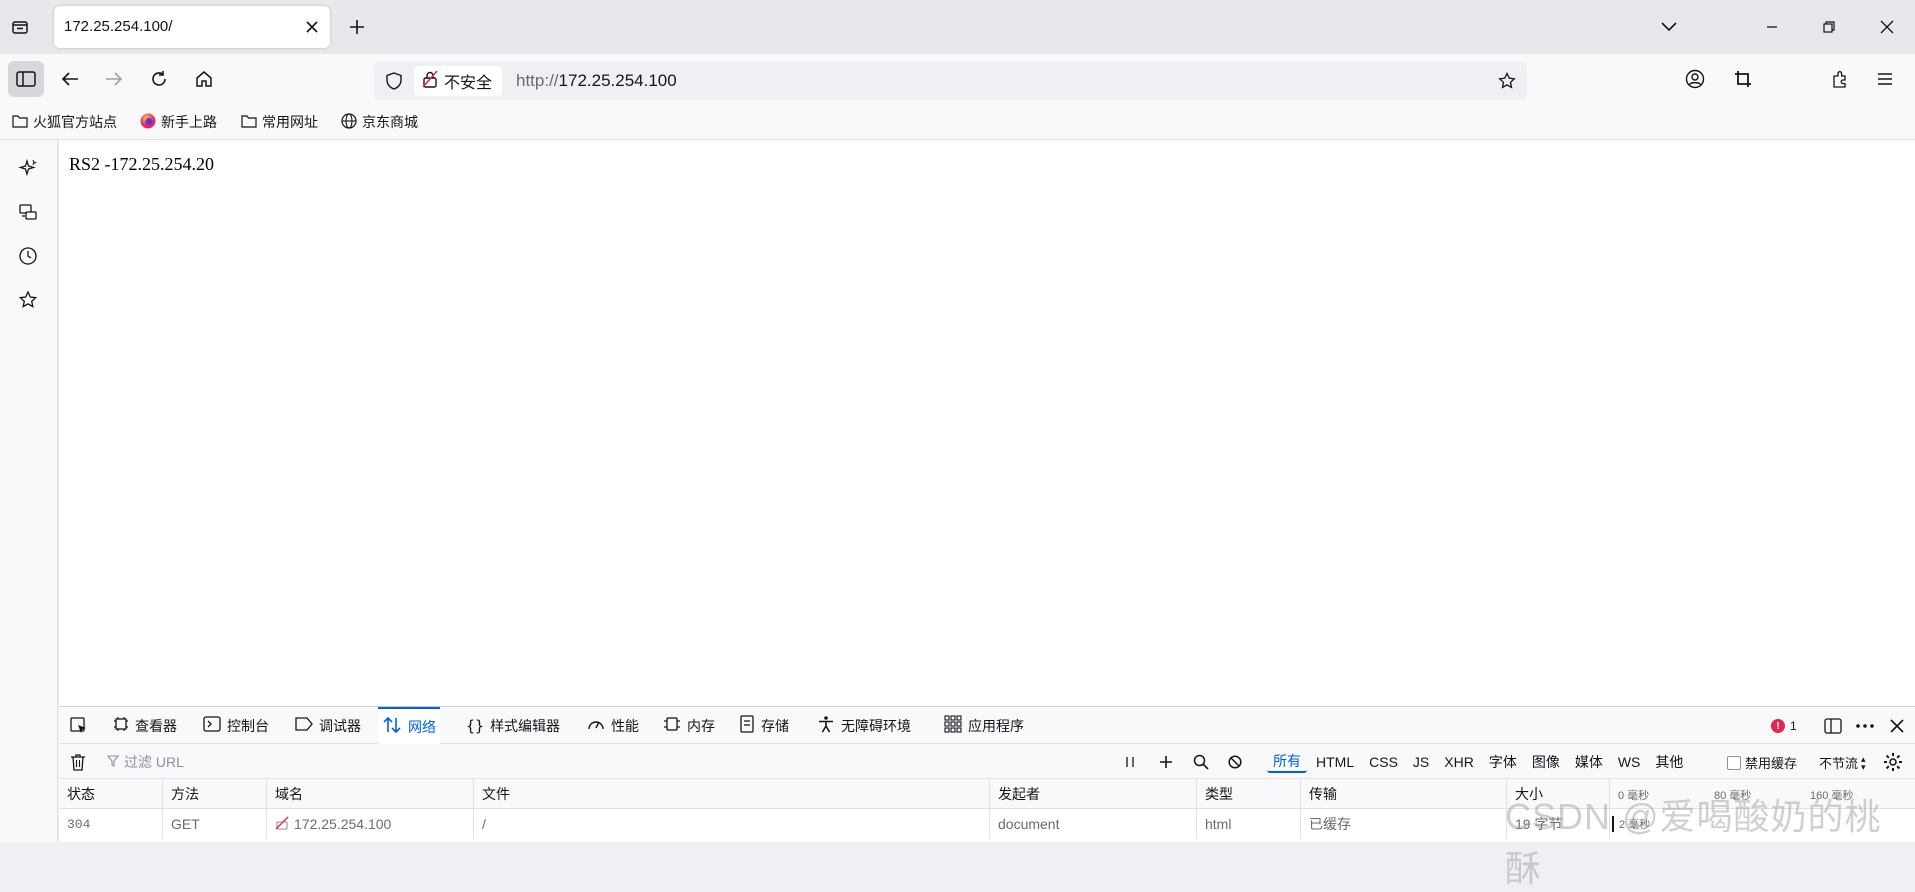  What do you see at coordinates (617, 80) in the screenshot?
I see `url-host: 172.25.254.100` at bounding box center [617, 80].